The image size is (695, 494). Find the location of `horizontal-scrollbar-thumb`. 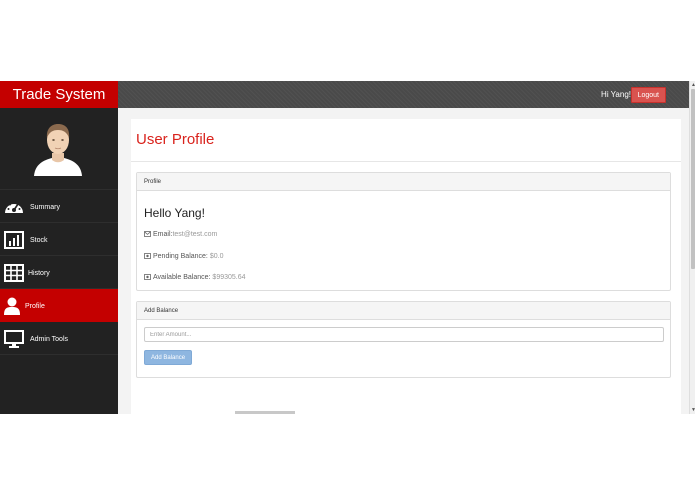

horizontal-scrollbar-thumb is located at coordinates (265, 412).